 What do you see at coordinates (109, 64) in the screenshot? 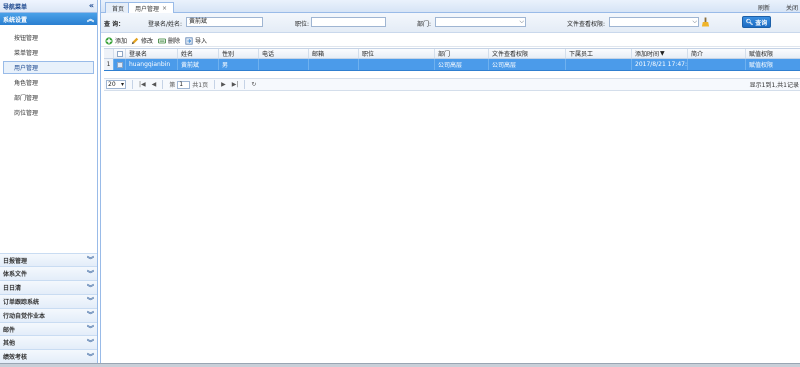
I see `row-number: 1` at bounding box center [109, 64].